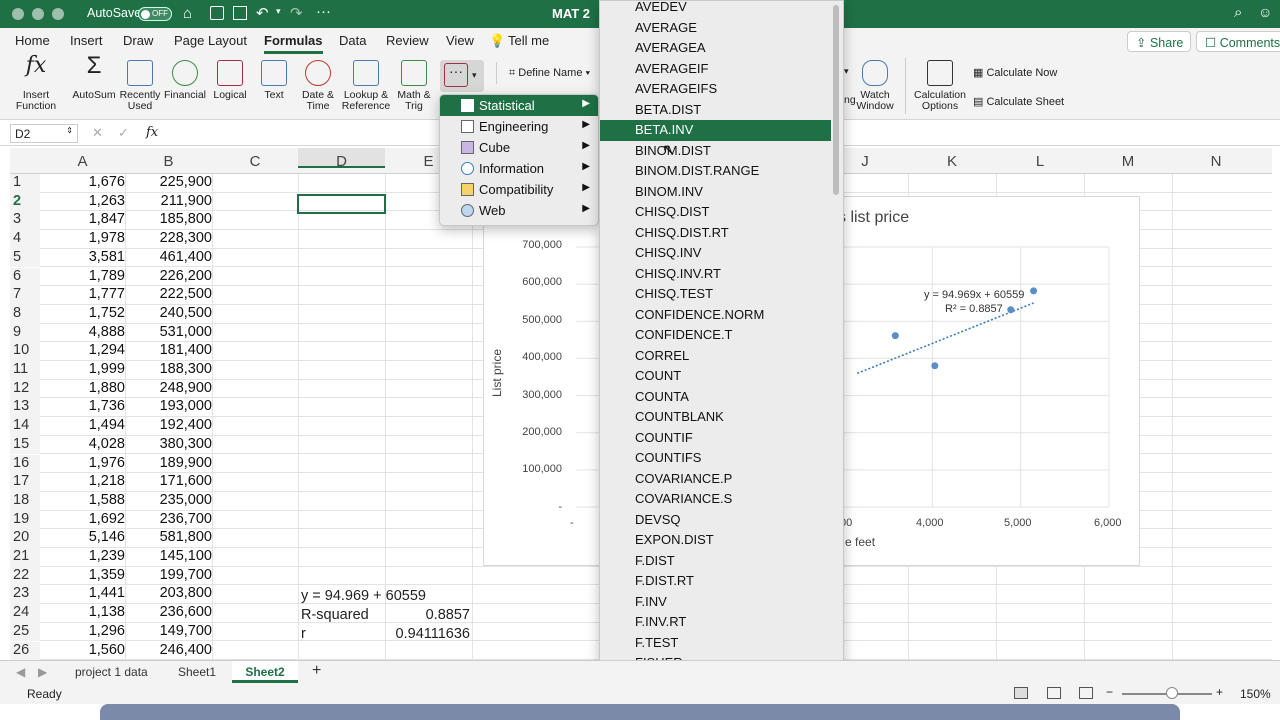  I want to click on insert-function-button: fx Insert Function, so click(36, 83).